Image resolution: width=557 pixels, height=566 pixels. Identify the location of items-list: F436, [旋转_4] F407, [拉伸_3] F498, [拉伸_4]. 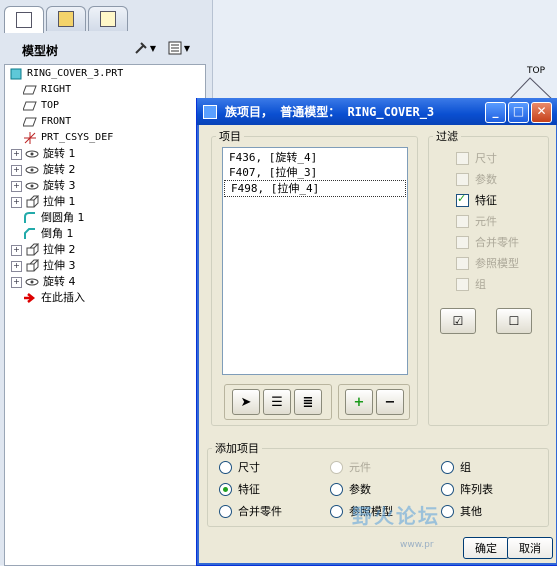
(315, 261).